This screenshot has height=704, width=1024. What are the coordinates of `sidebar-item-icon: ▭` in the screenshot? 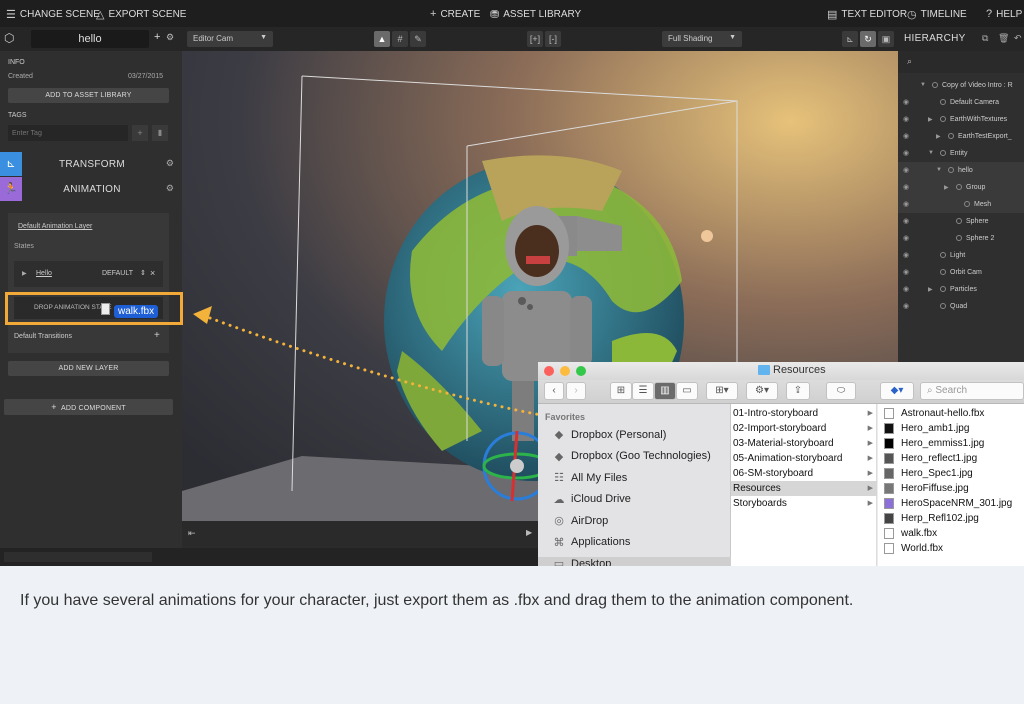 It's located at (559, 562).